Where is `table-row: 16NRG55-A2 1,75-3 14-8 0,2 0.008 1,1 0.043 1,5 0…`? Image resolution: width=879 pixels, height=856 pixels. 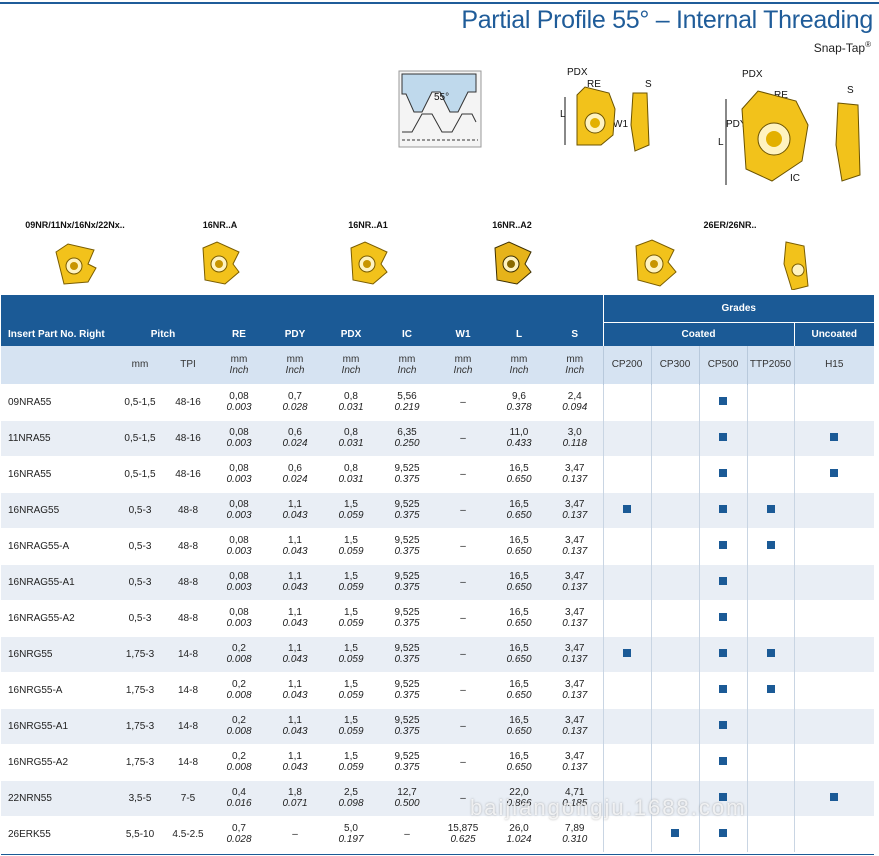 table-row: 16NRG55-A2 1,75-3 14-8 0,2 0.008 1,1 0.043 1,5 0… is located at coordinates (437, 761).